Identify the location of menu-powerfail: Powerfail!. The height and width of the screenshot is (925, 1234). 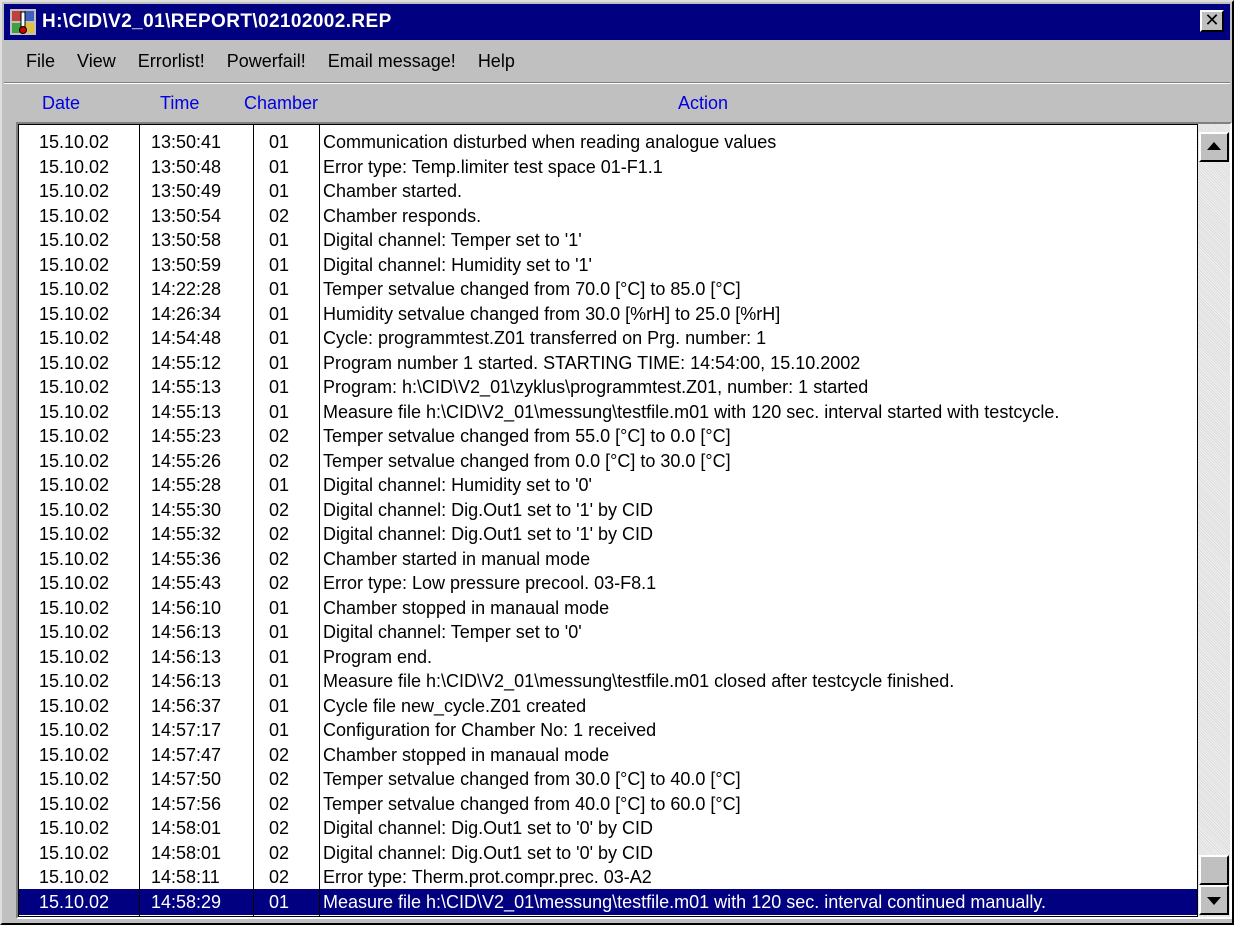
(266, 61).